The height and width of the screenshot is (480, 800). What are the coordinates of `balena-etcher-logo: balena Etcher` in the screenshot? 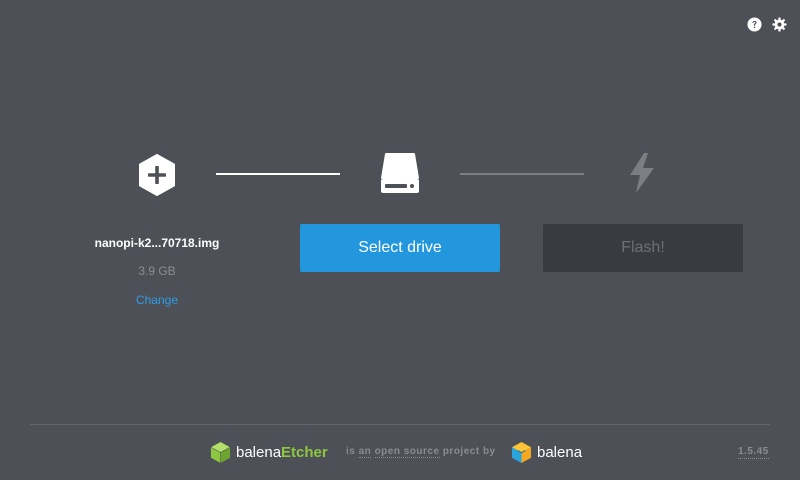 It's located at (269, 452).